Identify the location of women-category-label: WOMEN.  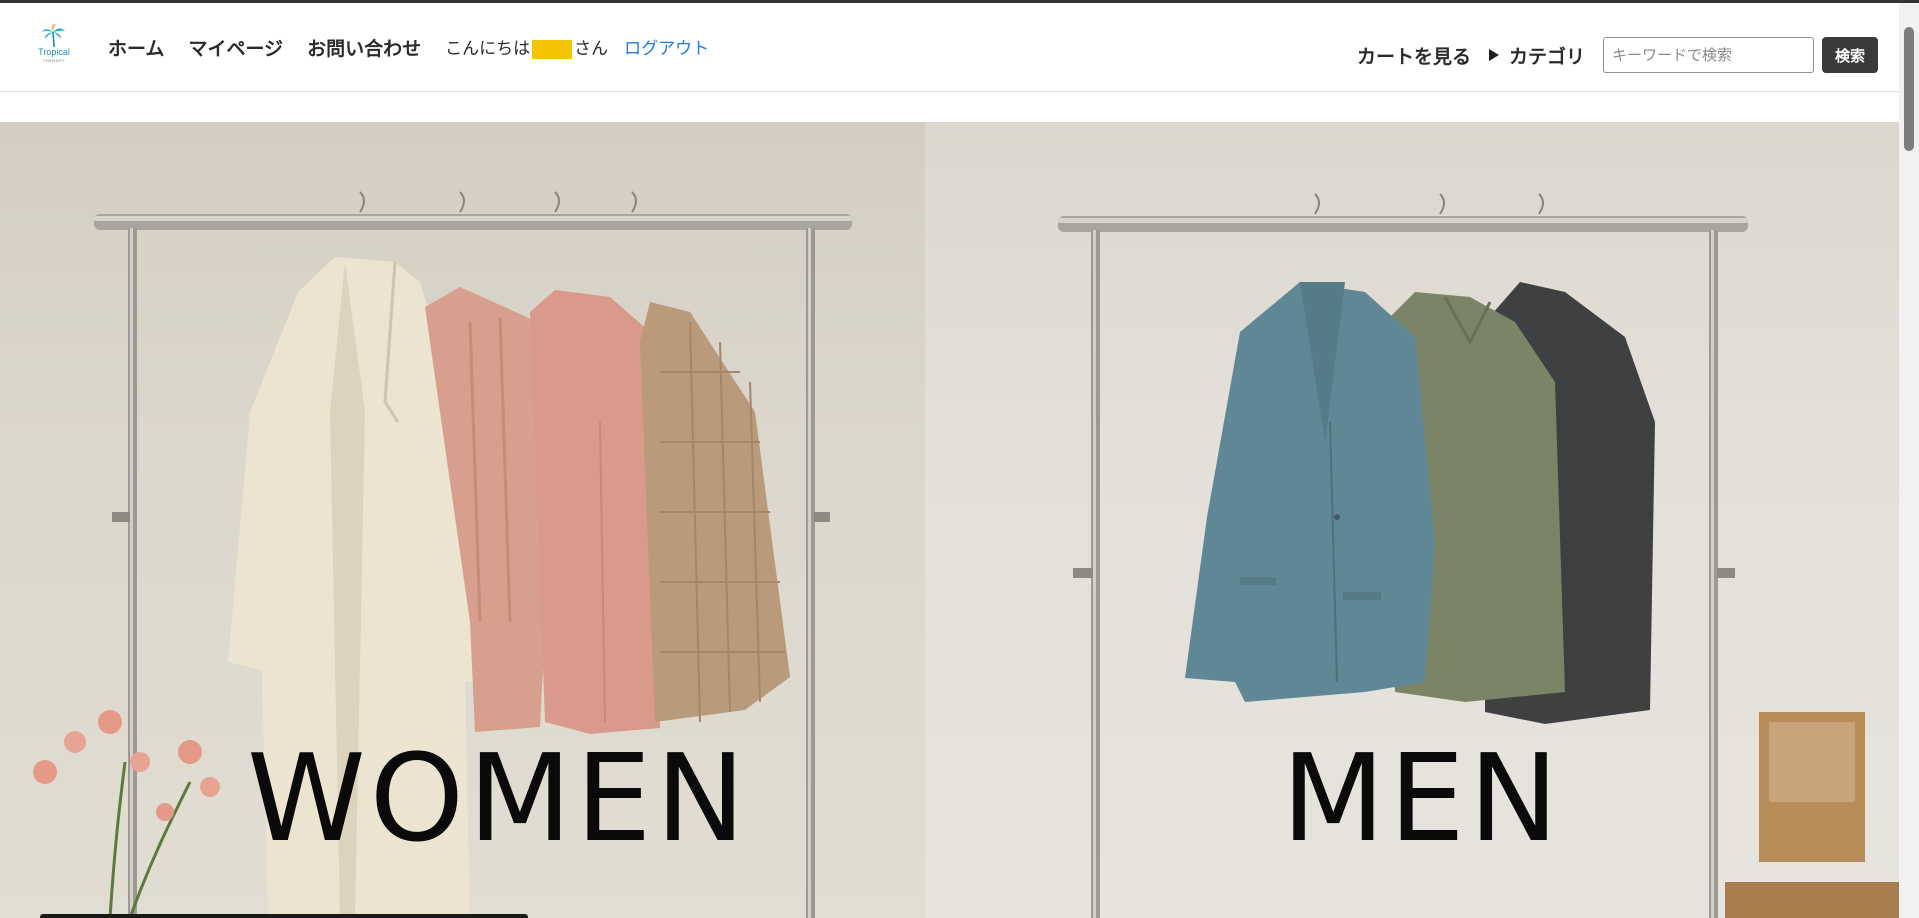
(498, 799).